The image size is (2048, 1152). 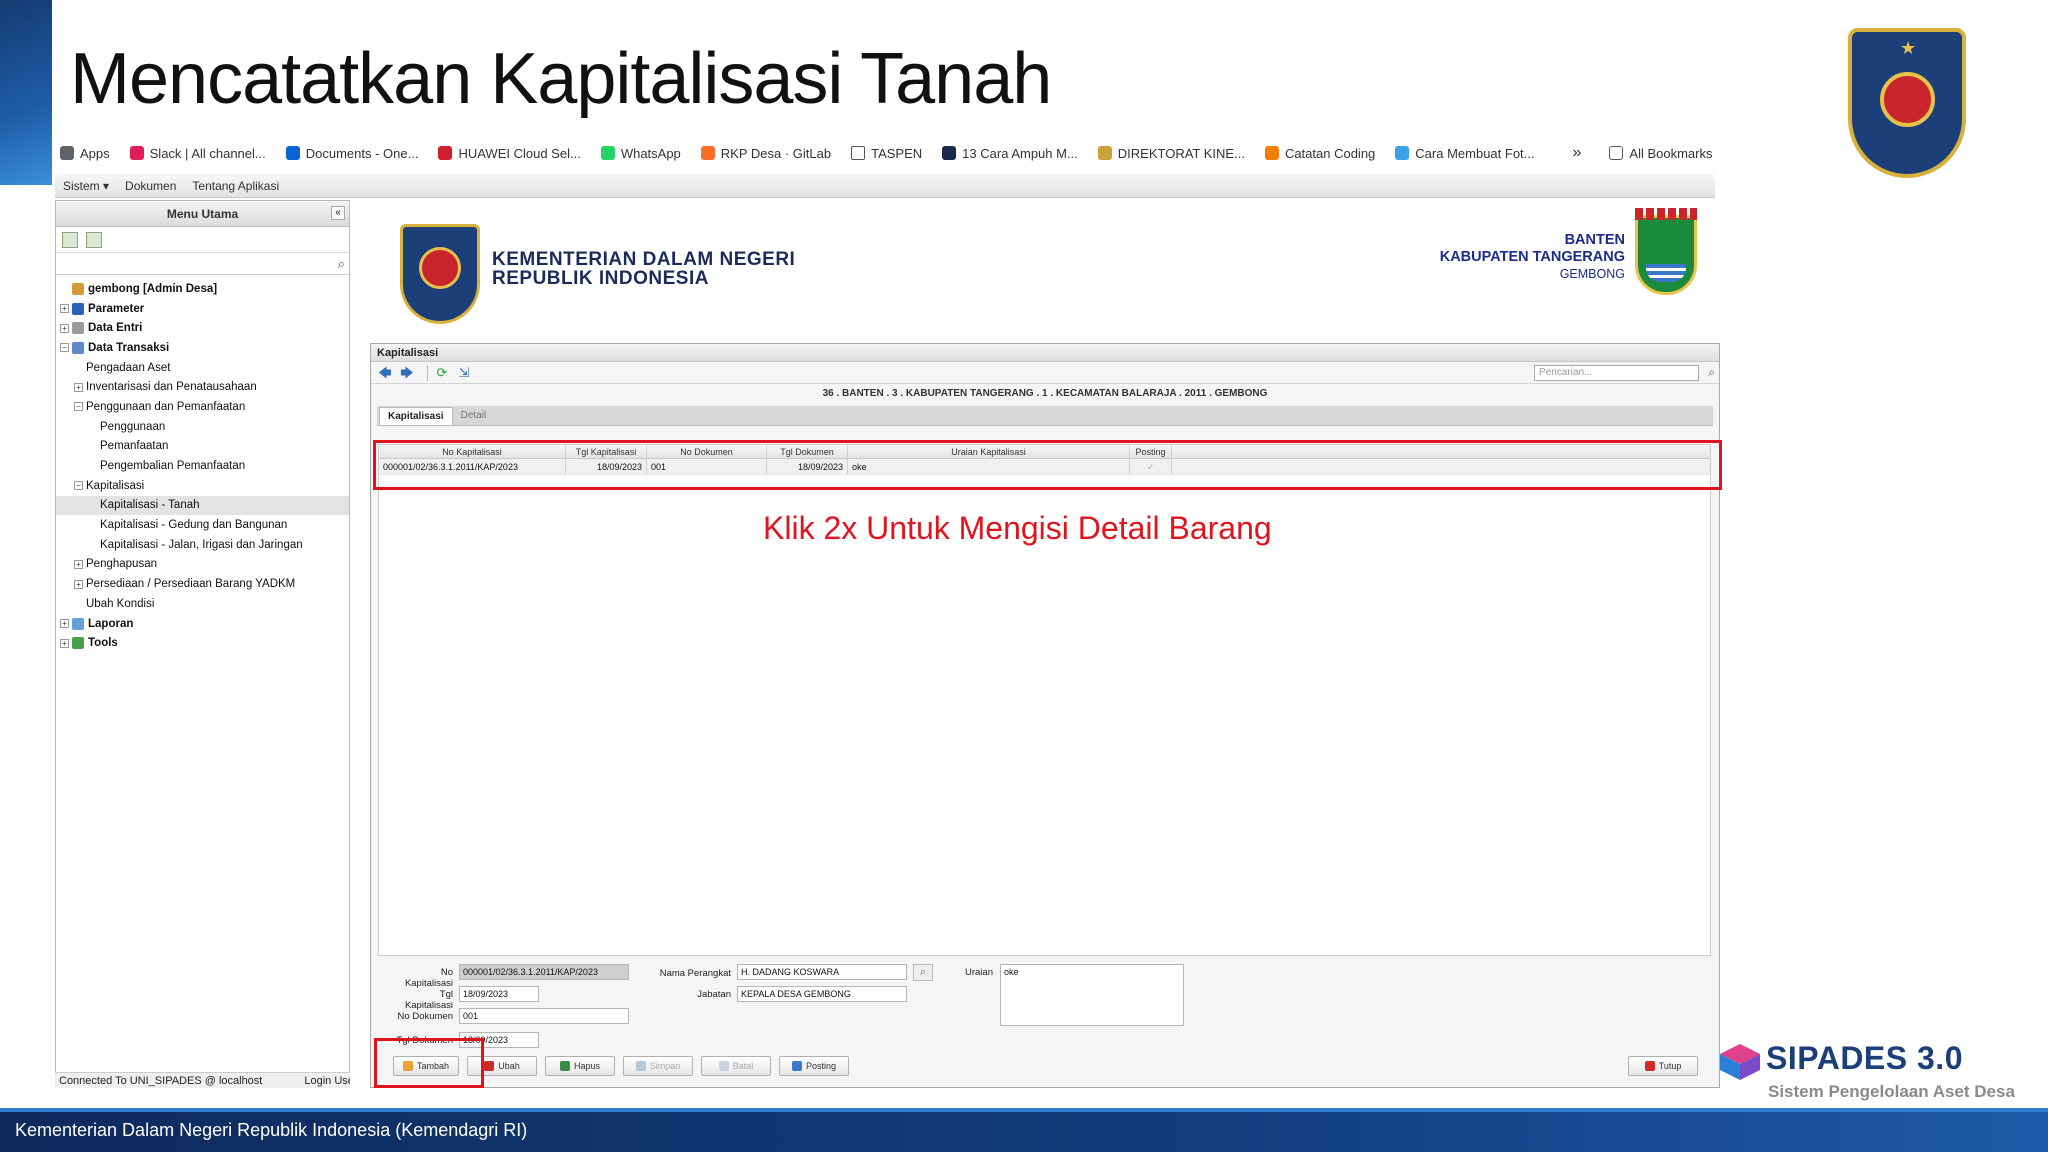 I want to click on sidebar-item: Kapitalisasi - Tanah, so click(x=202, y=505).